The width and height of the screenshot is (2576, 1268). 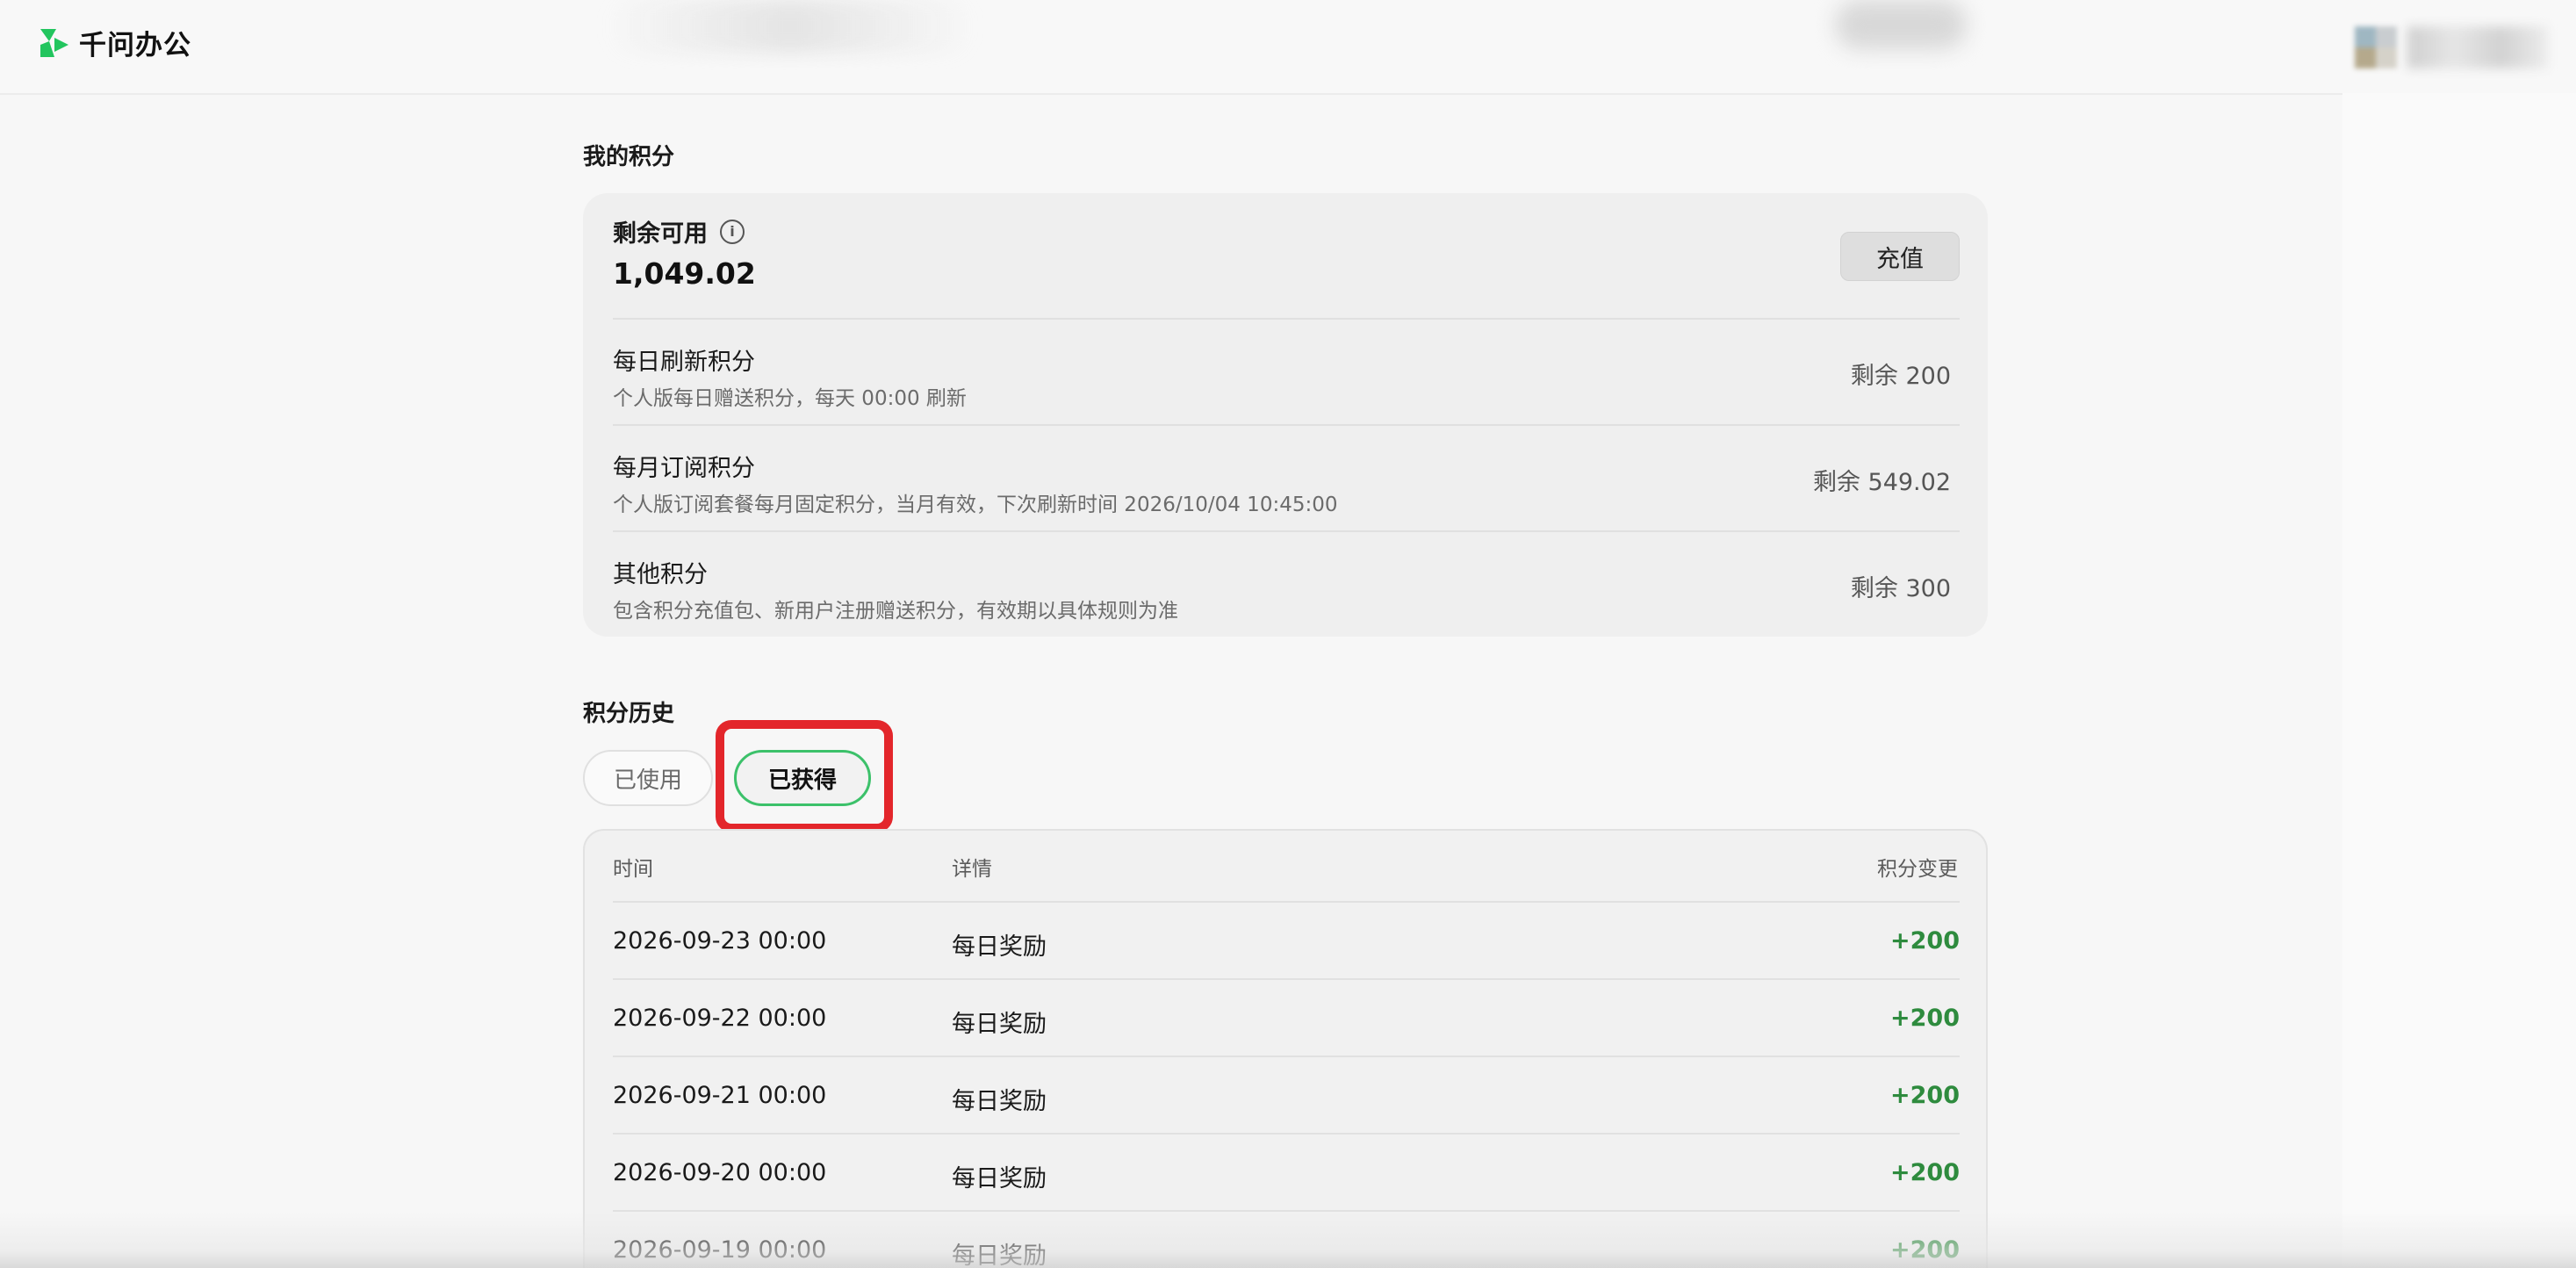 What do you see at coordinates (895, 612) in the screenshot?
I see `row-desc: 包含积分充值包、新用户注册赠送积分，有效期以具体规则为准` at bounding box center [895, 612].